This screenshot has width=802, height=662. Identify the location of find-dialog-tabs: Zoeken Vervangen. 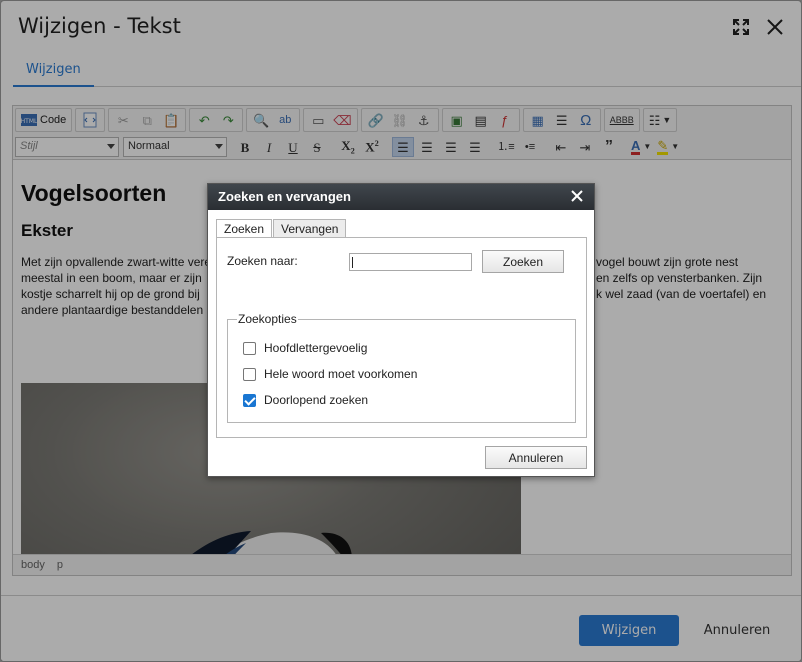
(281, 229).